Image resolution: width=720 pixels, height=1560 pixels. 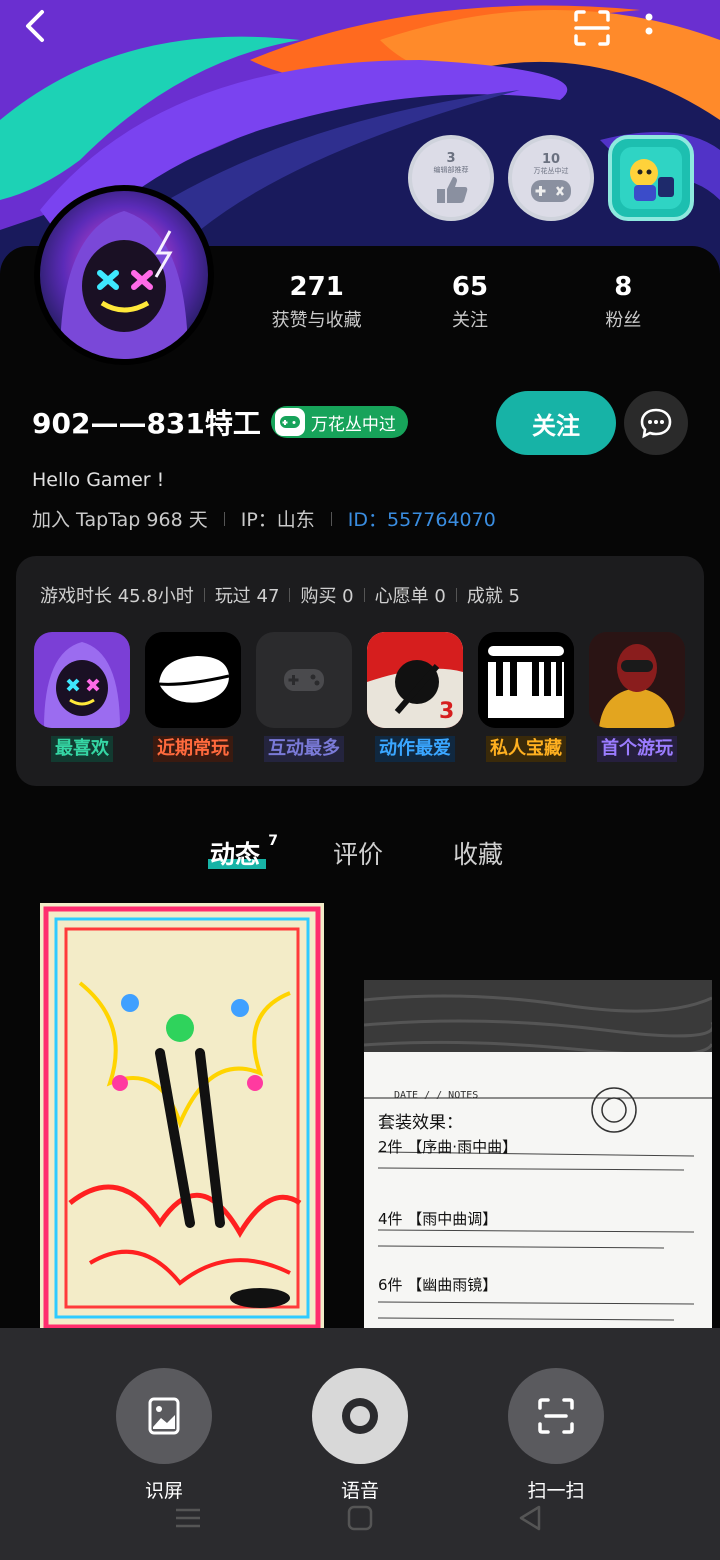 I want to click on chat-bubble-icon, so click(x=656, y=423).